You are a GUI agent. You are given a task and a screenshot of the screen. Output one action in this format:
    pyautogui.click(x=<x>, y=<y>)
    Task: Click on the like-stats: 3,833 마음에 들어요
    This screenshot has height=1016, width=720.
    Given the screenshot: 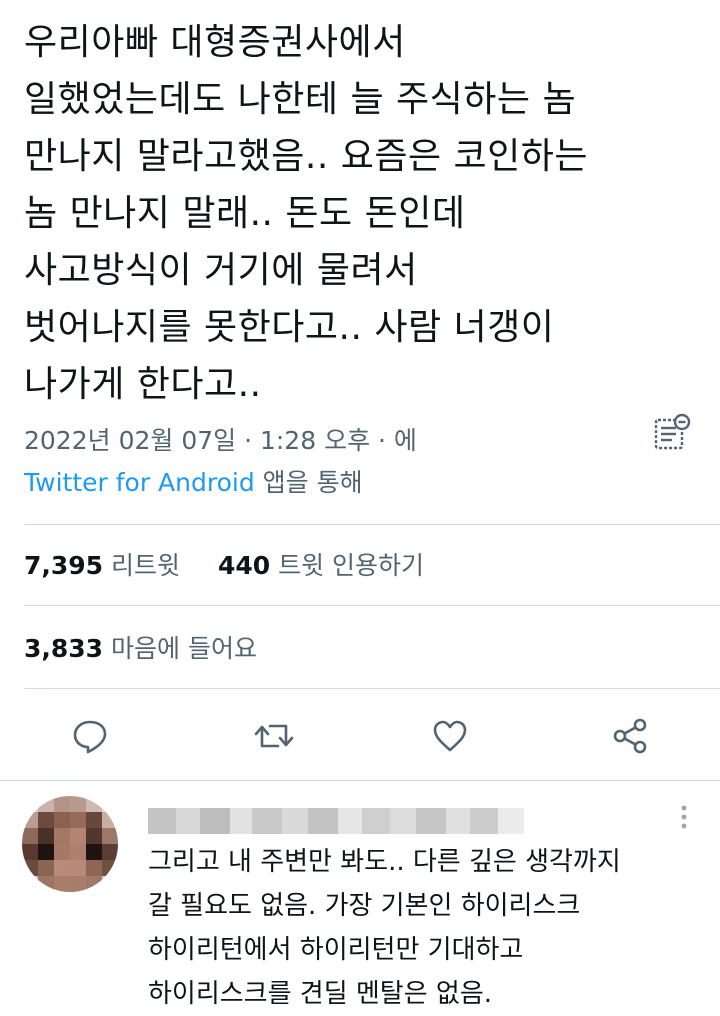 What is the action you would take?
    pyautogui.click(x=140, y=649)
    